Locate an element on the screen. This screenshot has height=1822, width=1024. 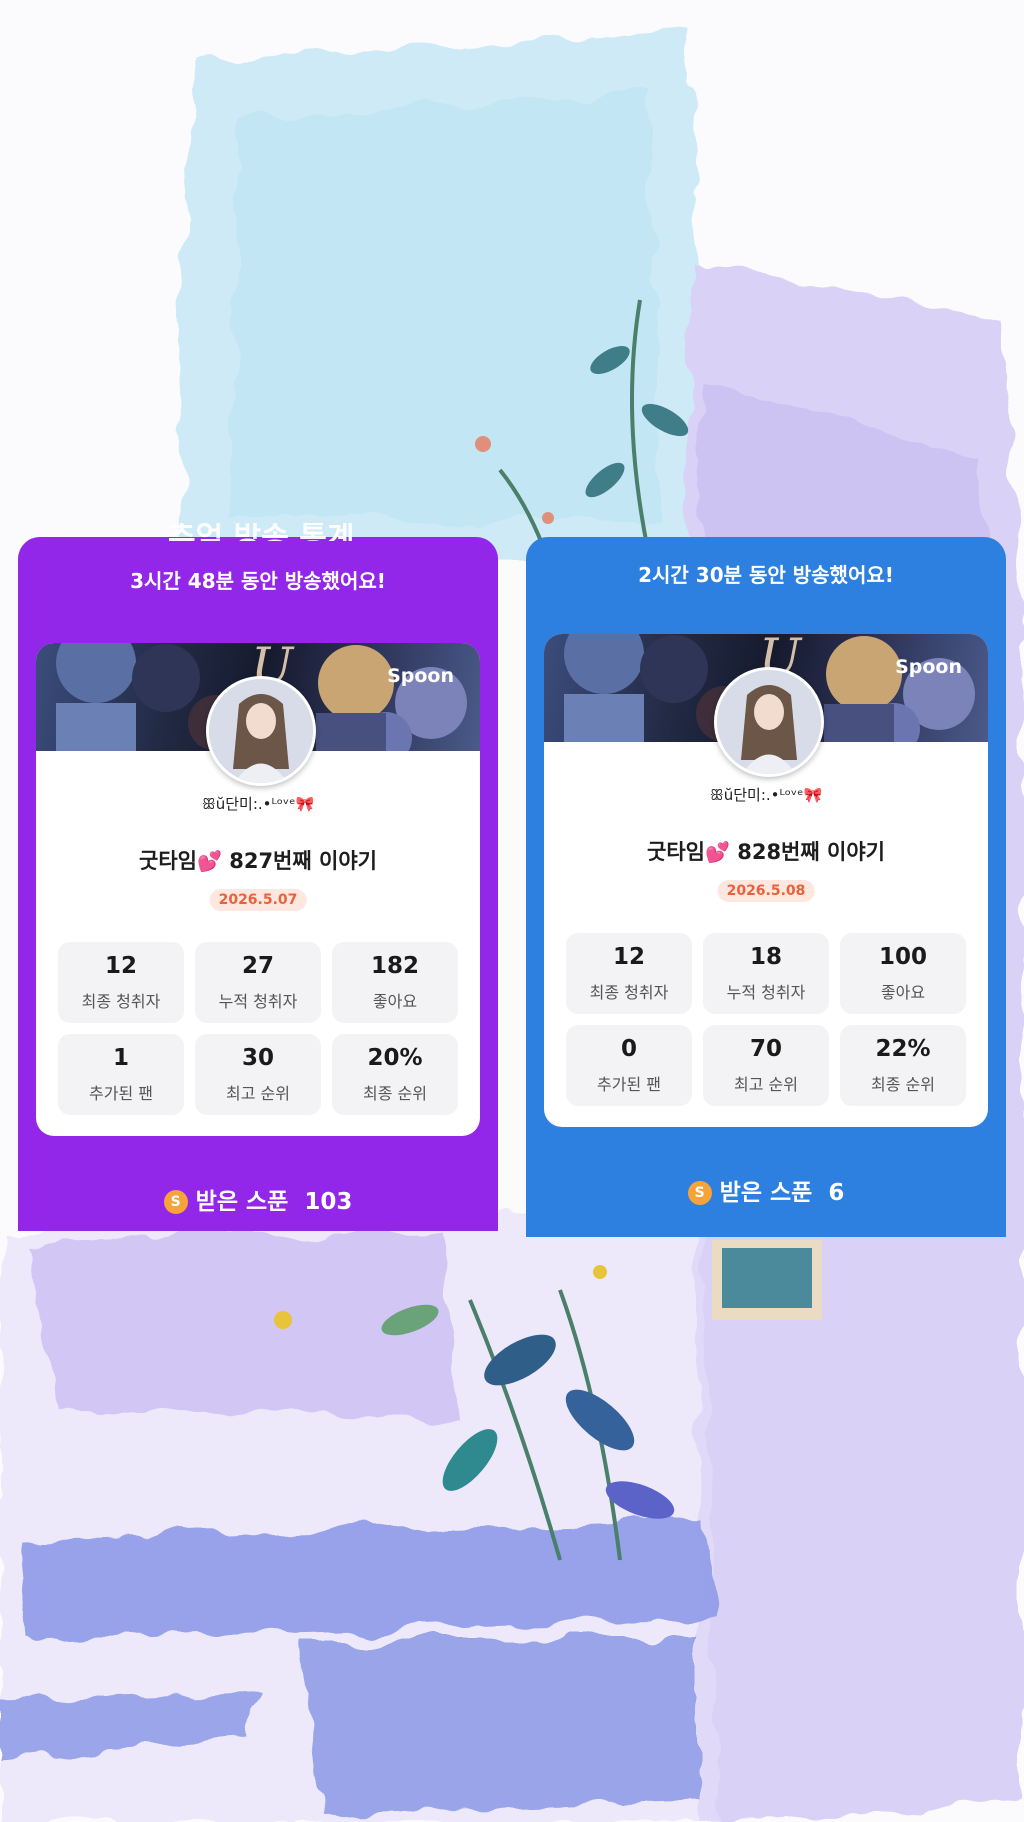
stat-value: 20% is located at coordinates (395, 1058).